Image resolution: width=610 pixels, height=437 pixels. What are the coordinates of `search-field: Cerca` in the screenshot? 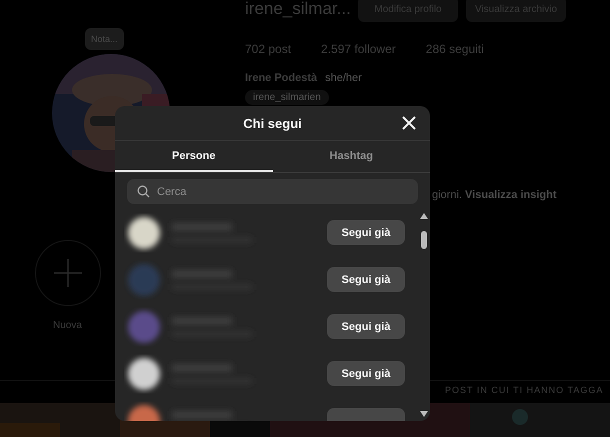 It's located at (272, 191).